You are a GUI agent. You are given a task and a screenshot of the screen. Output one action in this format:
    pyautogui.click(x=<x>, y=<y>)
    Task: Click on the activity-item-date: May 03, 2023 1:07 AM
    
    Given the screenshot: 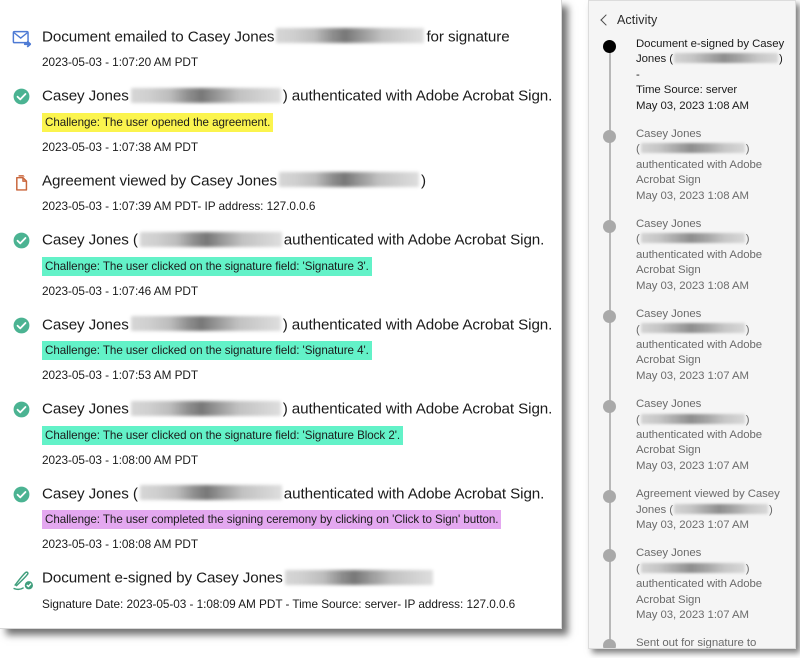 What is the action you would take?
    pyautogui.click(x=692, y=524)
    